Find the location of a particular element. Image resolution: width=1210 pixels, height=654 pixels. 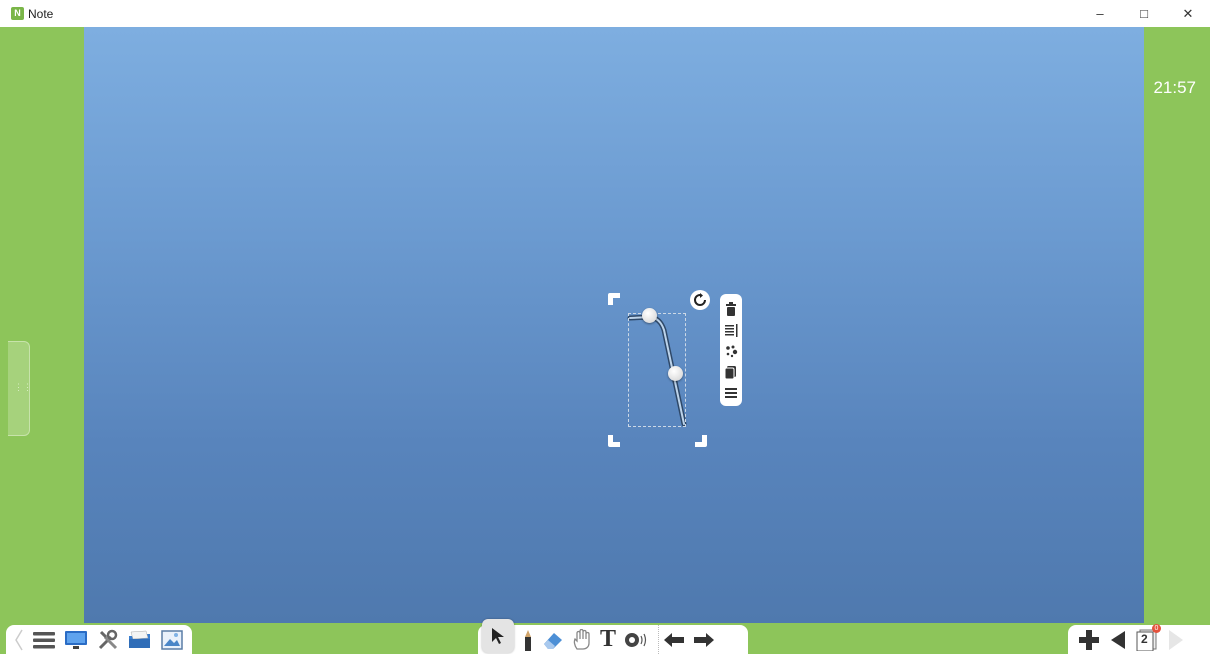

text-icon: T is located at coordinates (608, 639).